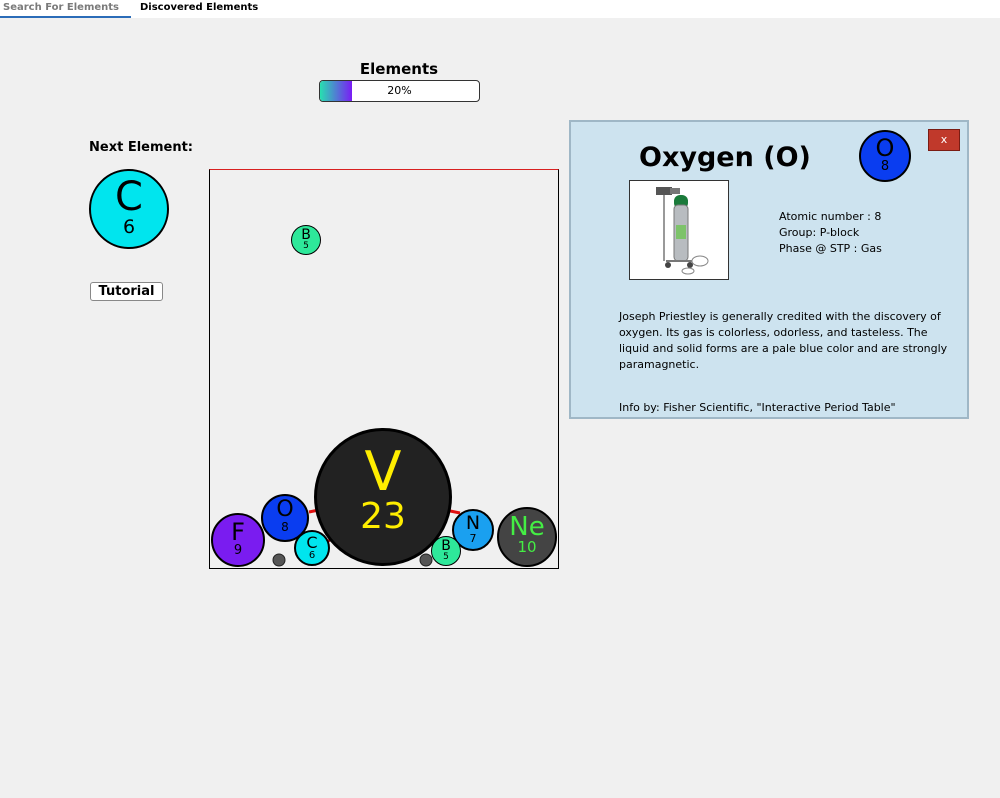  Describe the element at coordinates (885, 148) in the screenshot. I see `badge-symbol: O` at that location.